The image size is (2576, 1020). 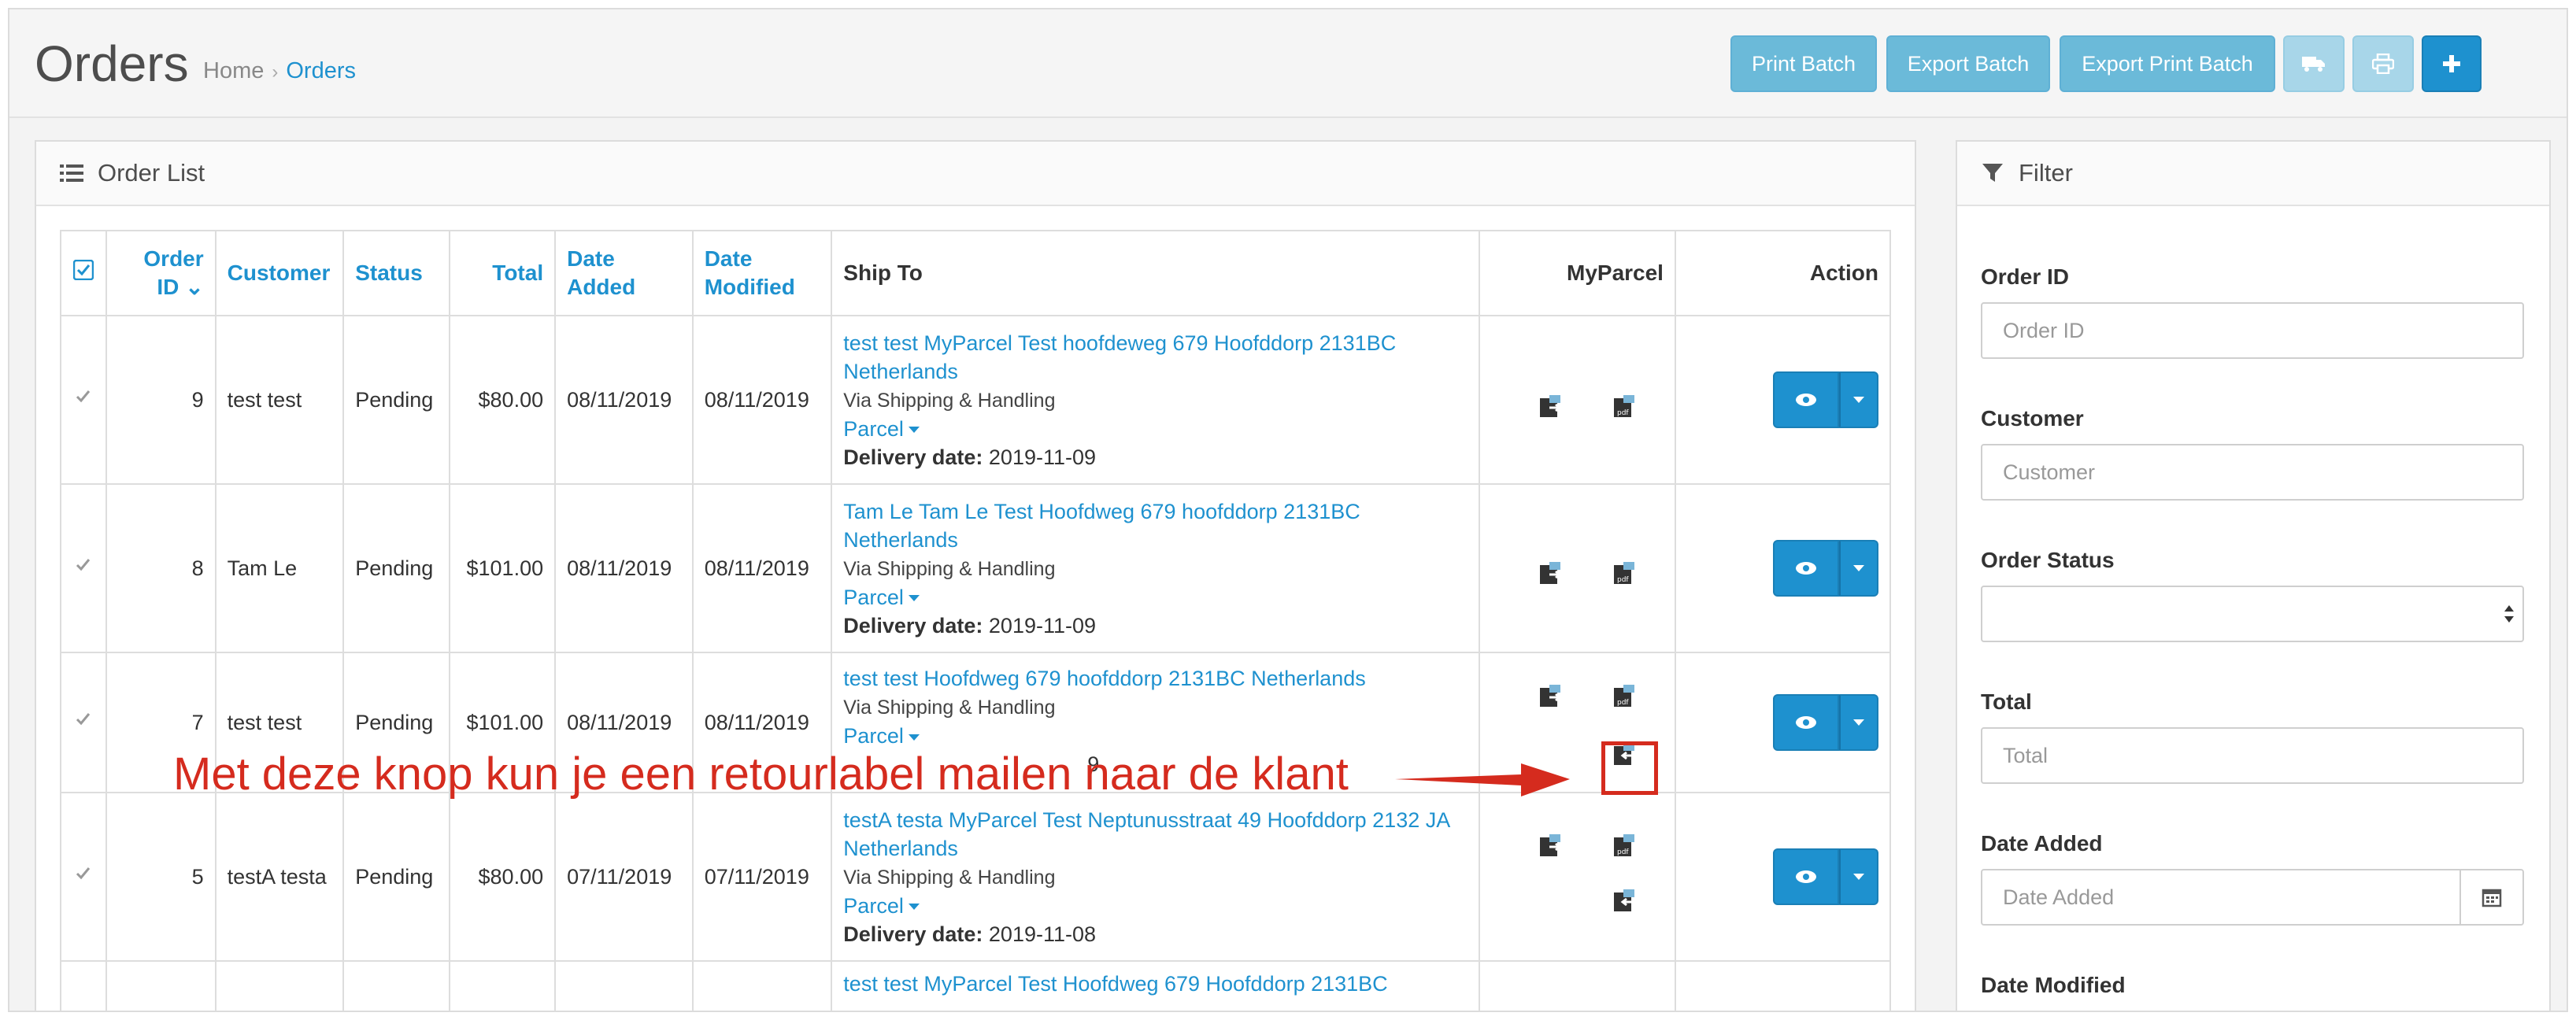 I want to click on filter-heading: Filter, so click(x=2253, y=174).